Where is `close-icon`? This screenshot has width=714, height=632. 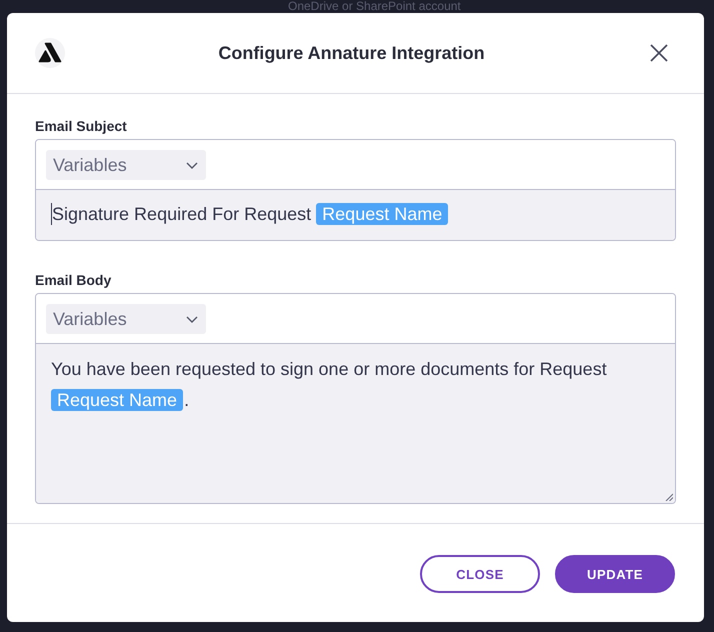 close-icon is located at coordinates (659, 53).